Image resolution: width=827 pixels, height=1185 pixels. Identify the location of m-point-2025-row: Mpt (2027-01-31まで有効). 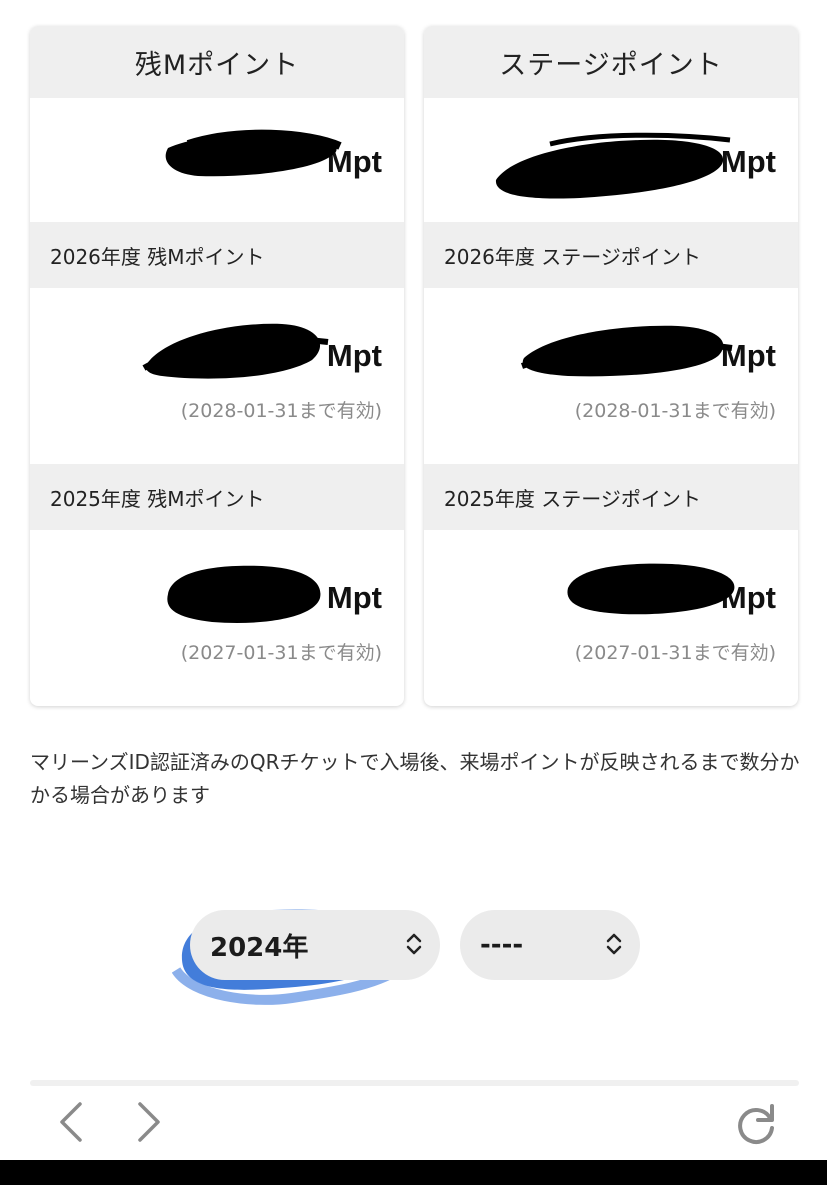
(217, 618).